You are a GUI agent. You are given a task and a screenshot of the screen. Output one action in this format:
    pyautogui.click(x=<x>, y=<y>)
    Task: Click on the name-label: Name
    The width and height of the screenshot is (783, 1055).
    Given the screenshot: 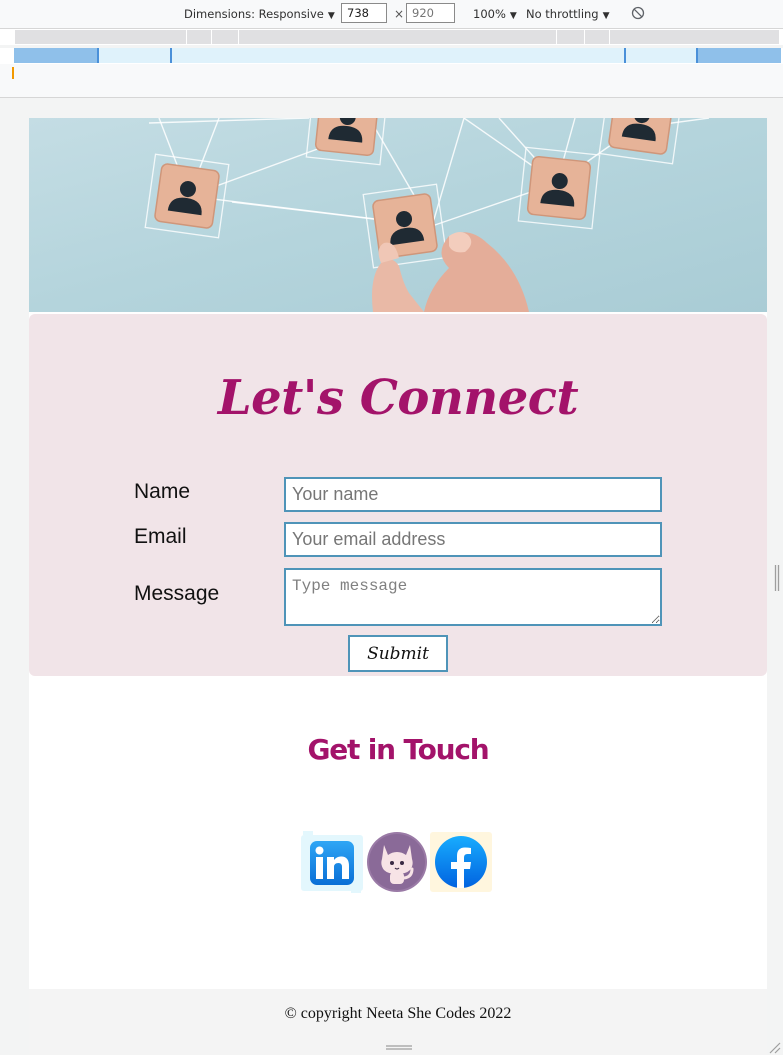 What is the action you would take?
    pyautogui.click(x=162, y=491)
    